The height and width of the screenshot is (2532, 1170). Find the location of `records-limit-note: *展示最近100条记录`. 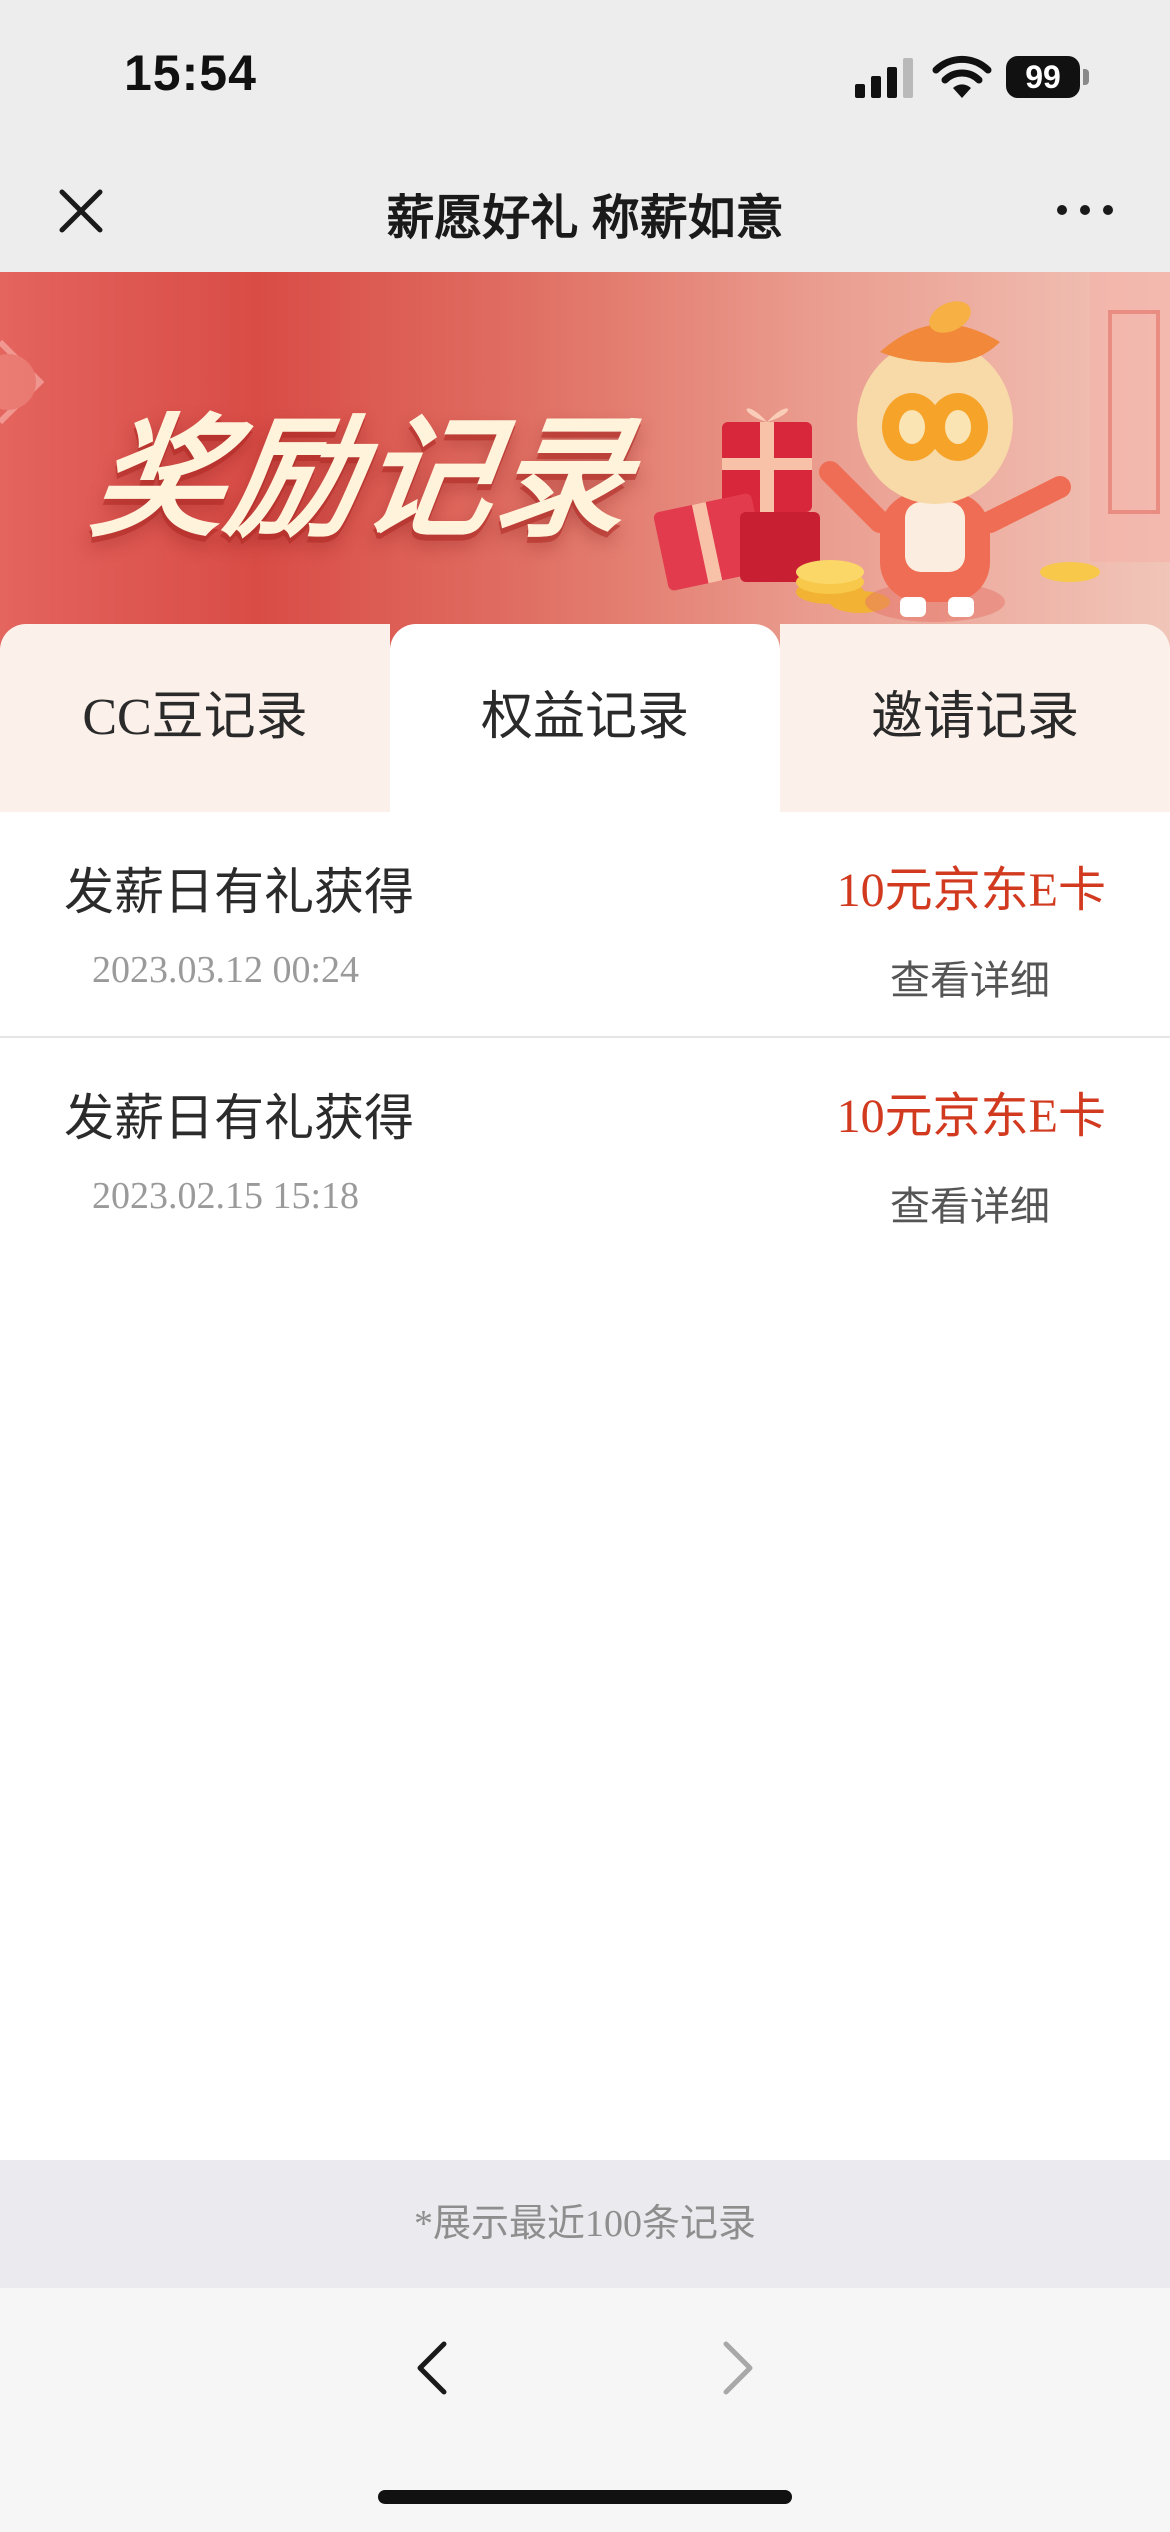

records-limit-note: *展示最近100条记录 is located at coordinates (585, 2224).